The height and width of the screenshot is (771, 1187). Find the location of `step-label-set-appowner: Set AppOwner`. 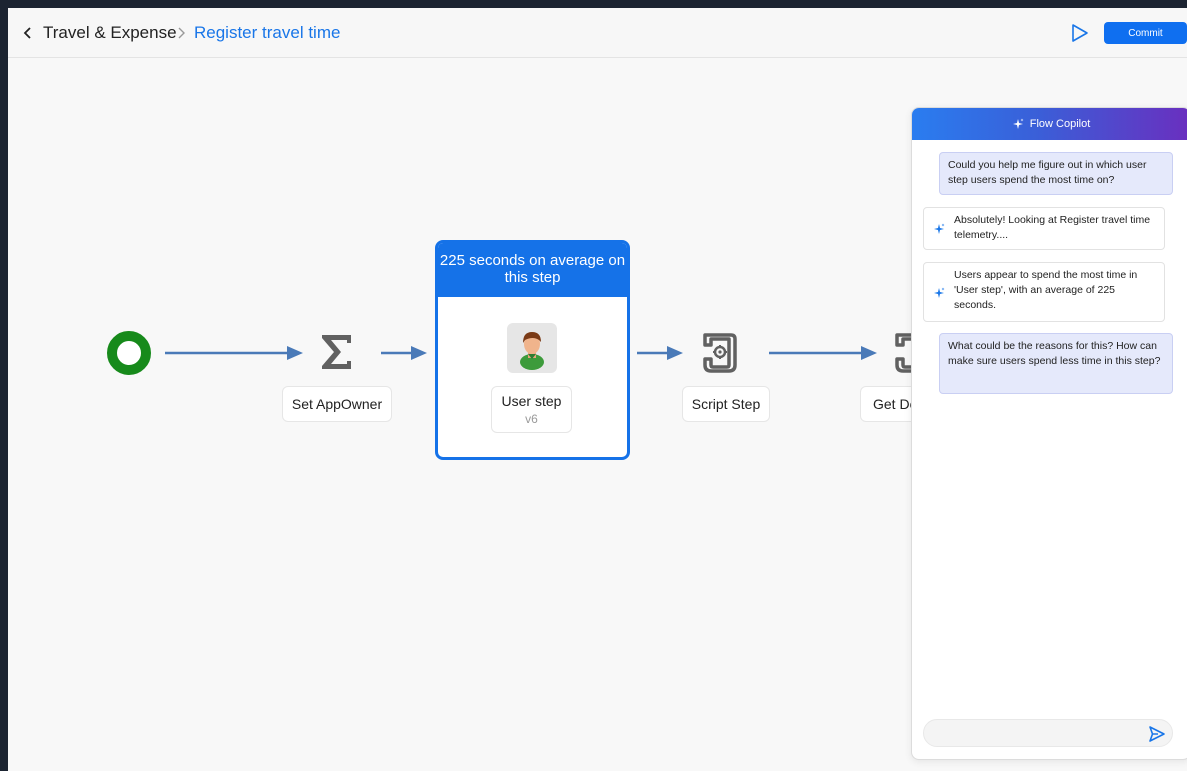

step-label-set-appowner: Set AppOwner is located at coordinates (337, 404).